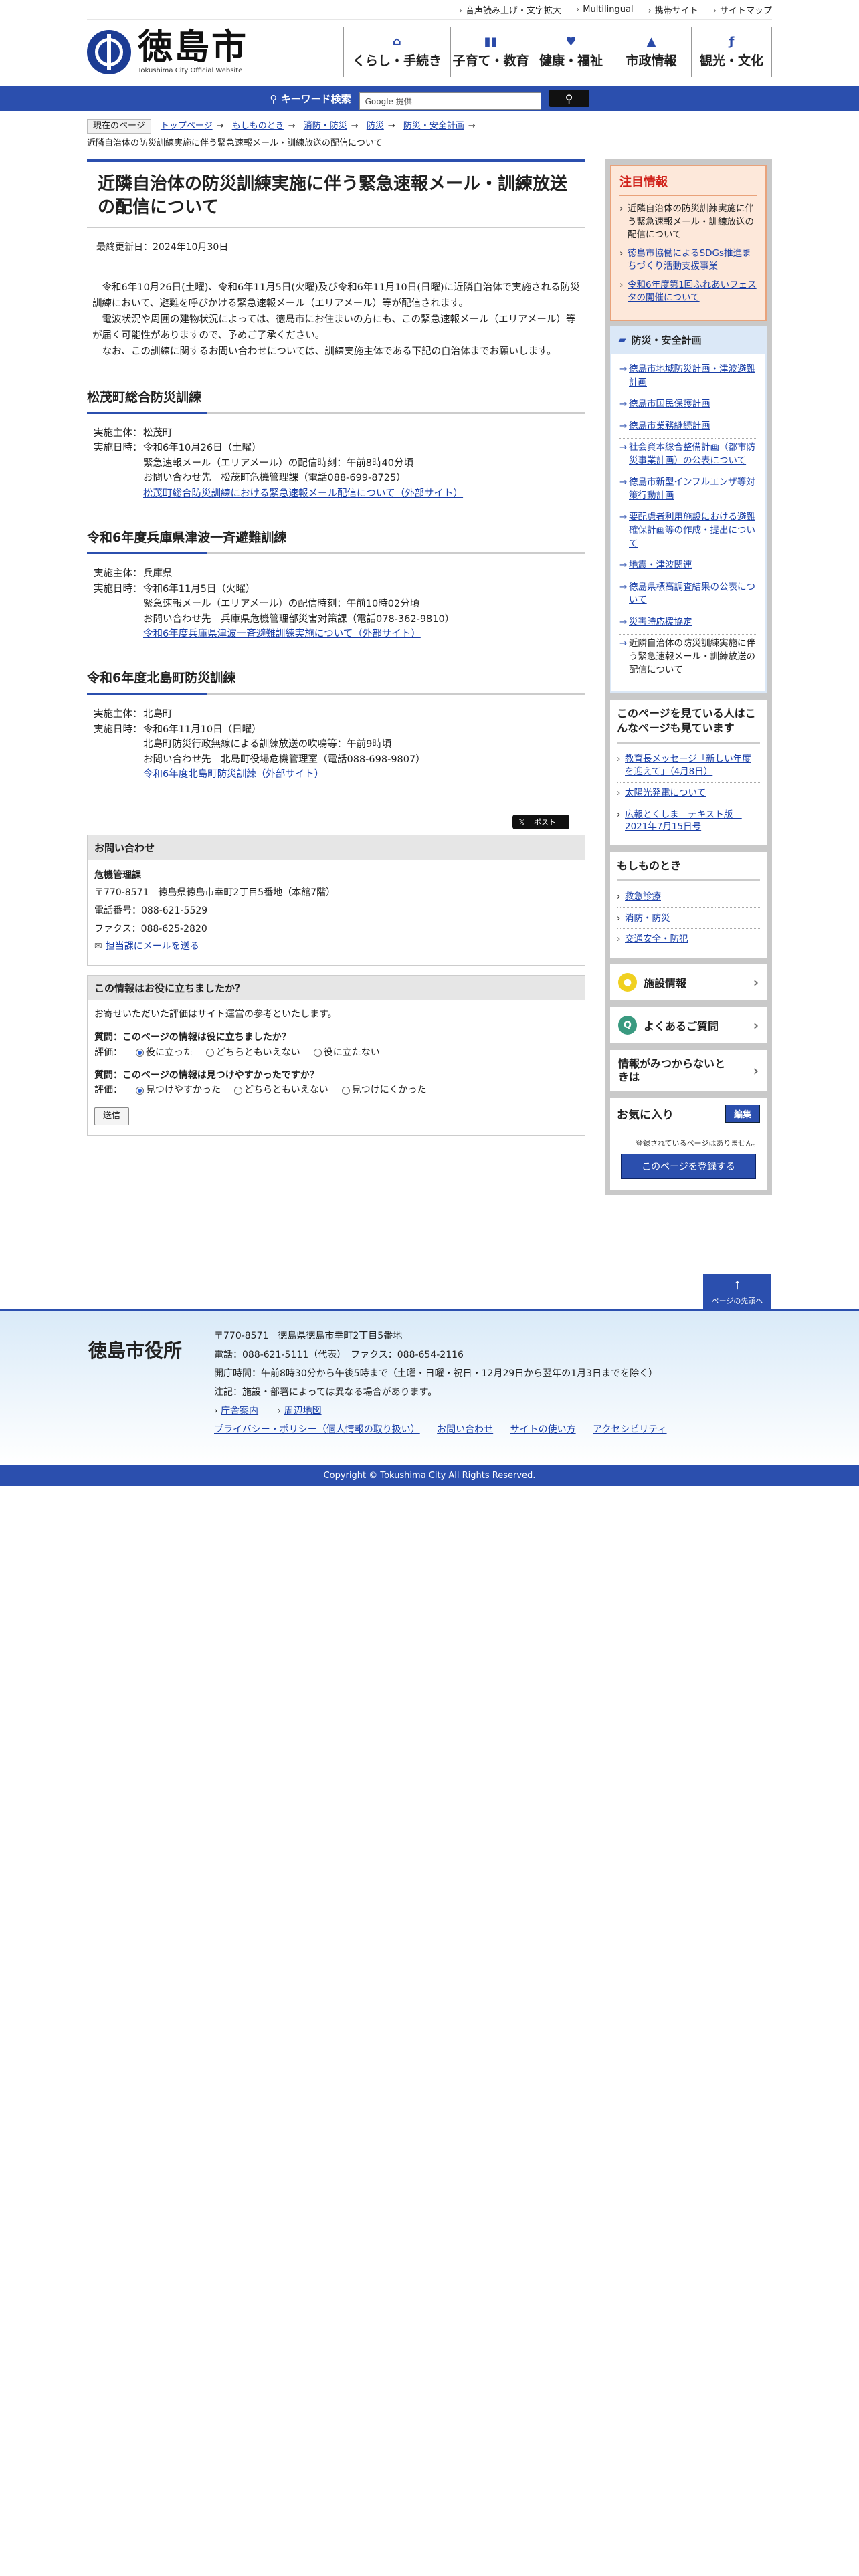  What do you see at coordinates (239, 1411) in the screenshot?
I see `footer-link-office-guide: 庁舎案内` at bounding box center [239, 1411].